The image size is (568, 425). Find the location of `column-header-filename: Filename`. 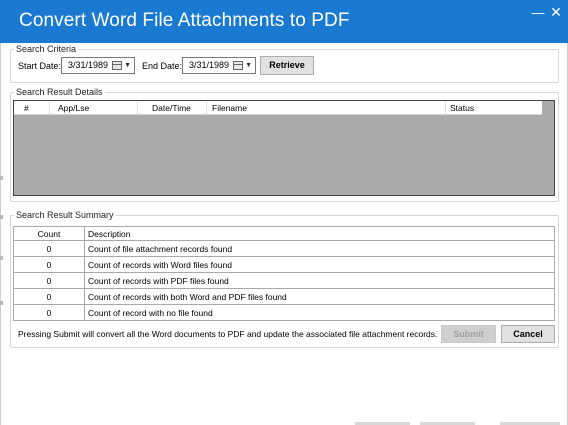

column-header-filename: Filename is located at coordinates (326, 108).